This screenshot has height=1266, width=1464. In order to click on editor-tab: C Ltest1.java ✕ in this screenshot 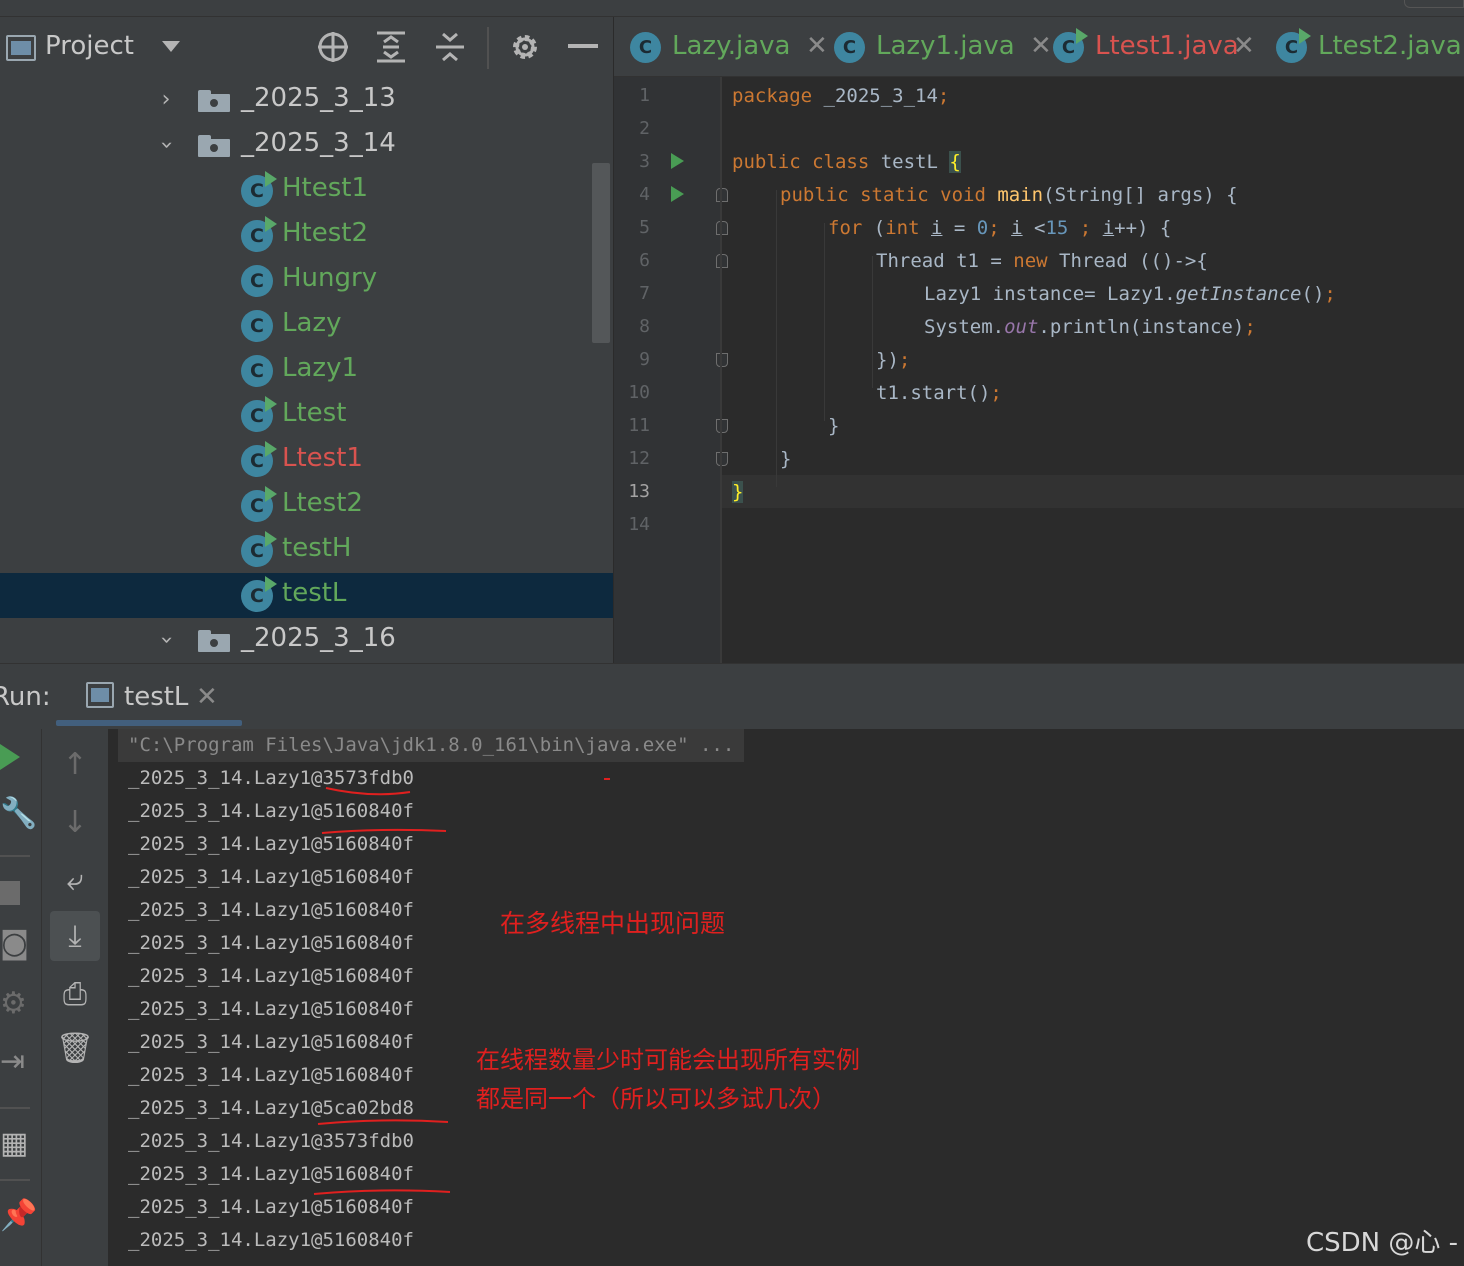, I will do `click(1160, 46)`.